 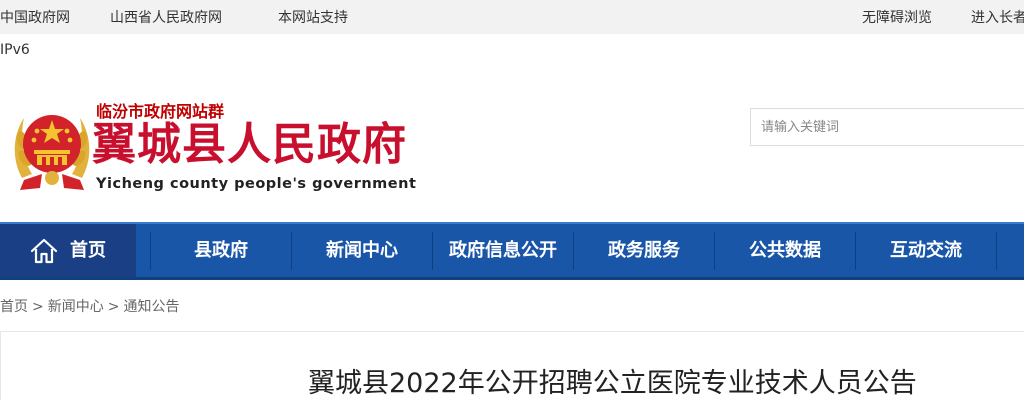 What do you see at coordinates (256, 184) in the screenshot?
I see `site-subtitle: Yicheng county people's government` at bounding box center [256, 184].